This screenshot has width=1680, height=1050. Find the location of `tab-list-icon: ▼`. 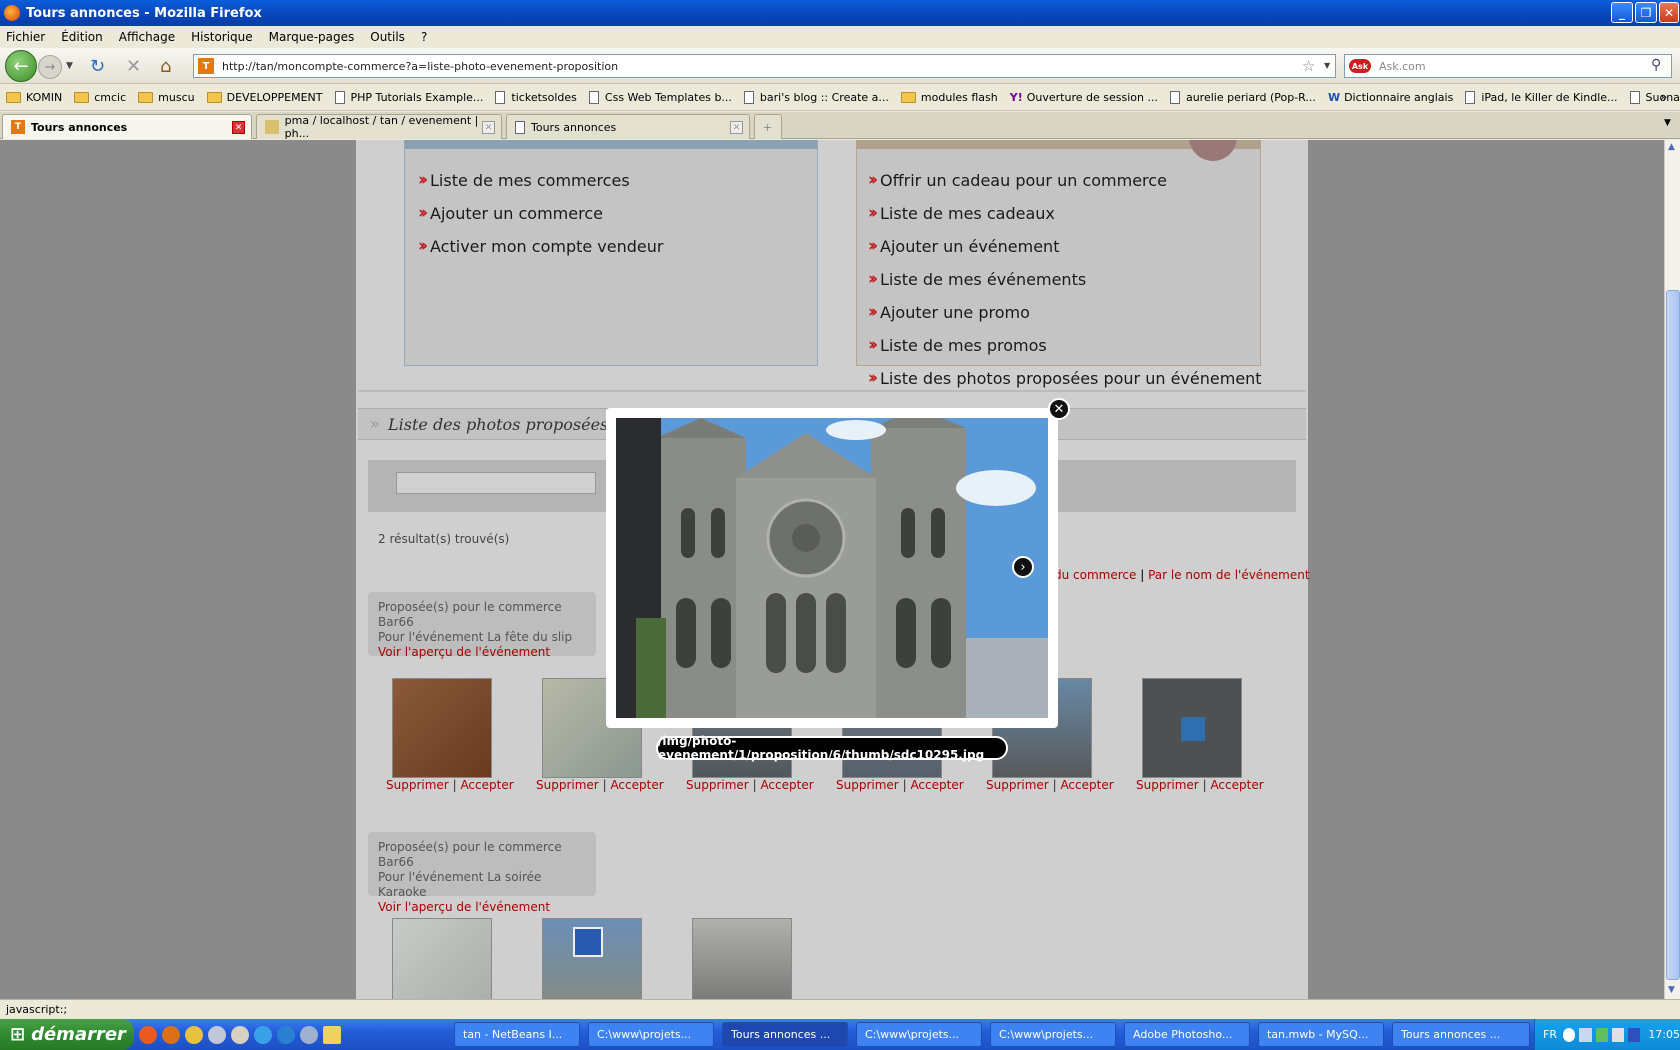

tab-list-icon: ▼ is located at coordinates (1667, 123).